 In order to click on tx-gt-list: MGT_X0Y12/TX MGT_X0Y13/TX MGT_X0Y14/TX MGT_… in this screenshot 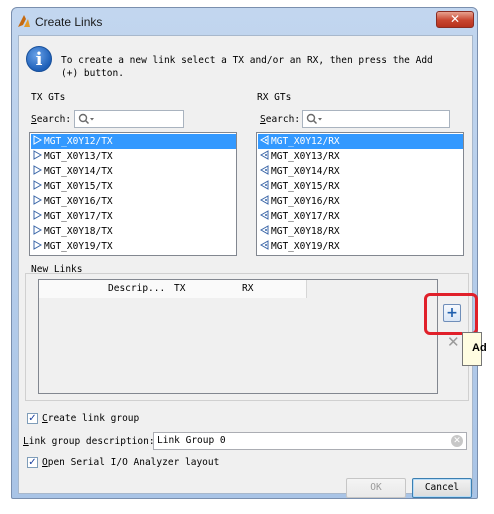, I will do `click(133, 194)`.